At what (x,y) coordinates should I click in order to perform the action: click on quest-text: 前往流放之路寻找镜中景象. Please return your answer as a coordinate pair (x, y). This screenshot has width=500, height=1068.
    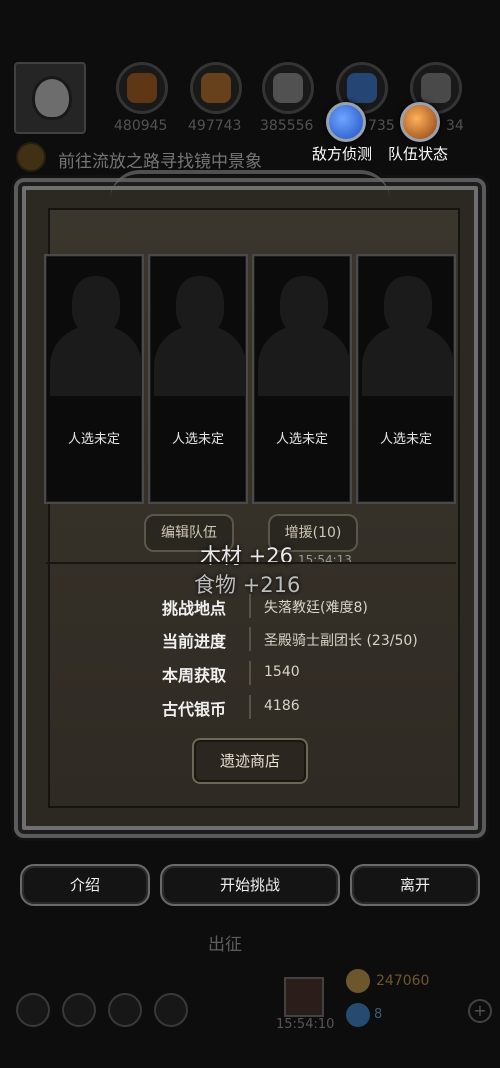
    Looking at the image, I should click on (160, 159).